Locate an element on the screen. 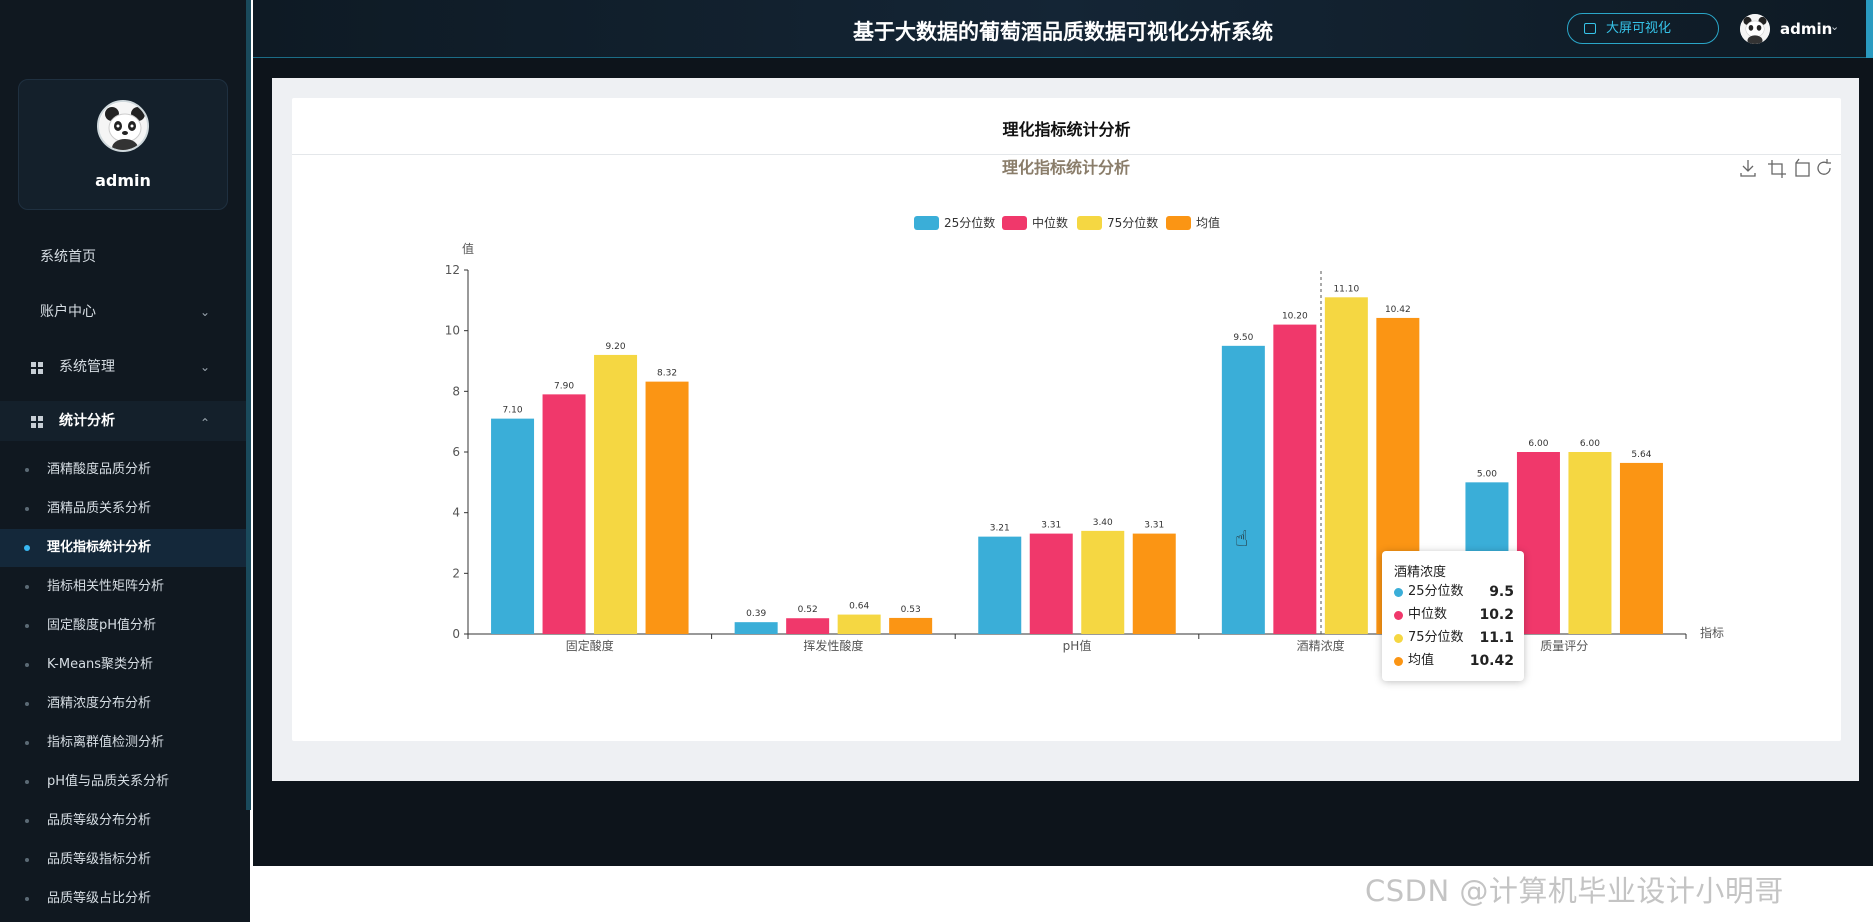  y-tick-label: 2 is located at coordinates (456, 573).